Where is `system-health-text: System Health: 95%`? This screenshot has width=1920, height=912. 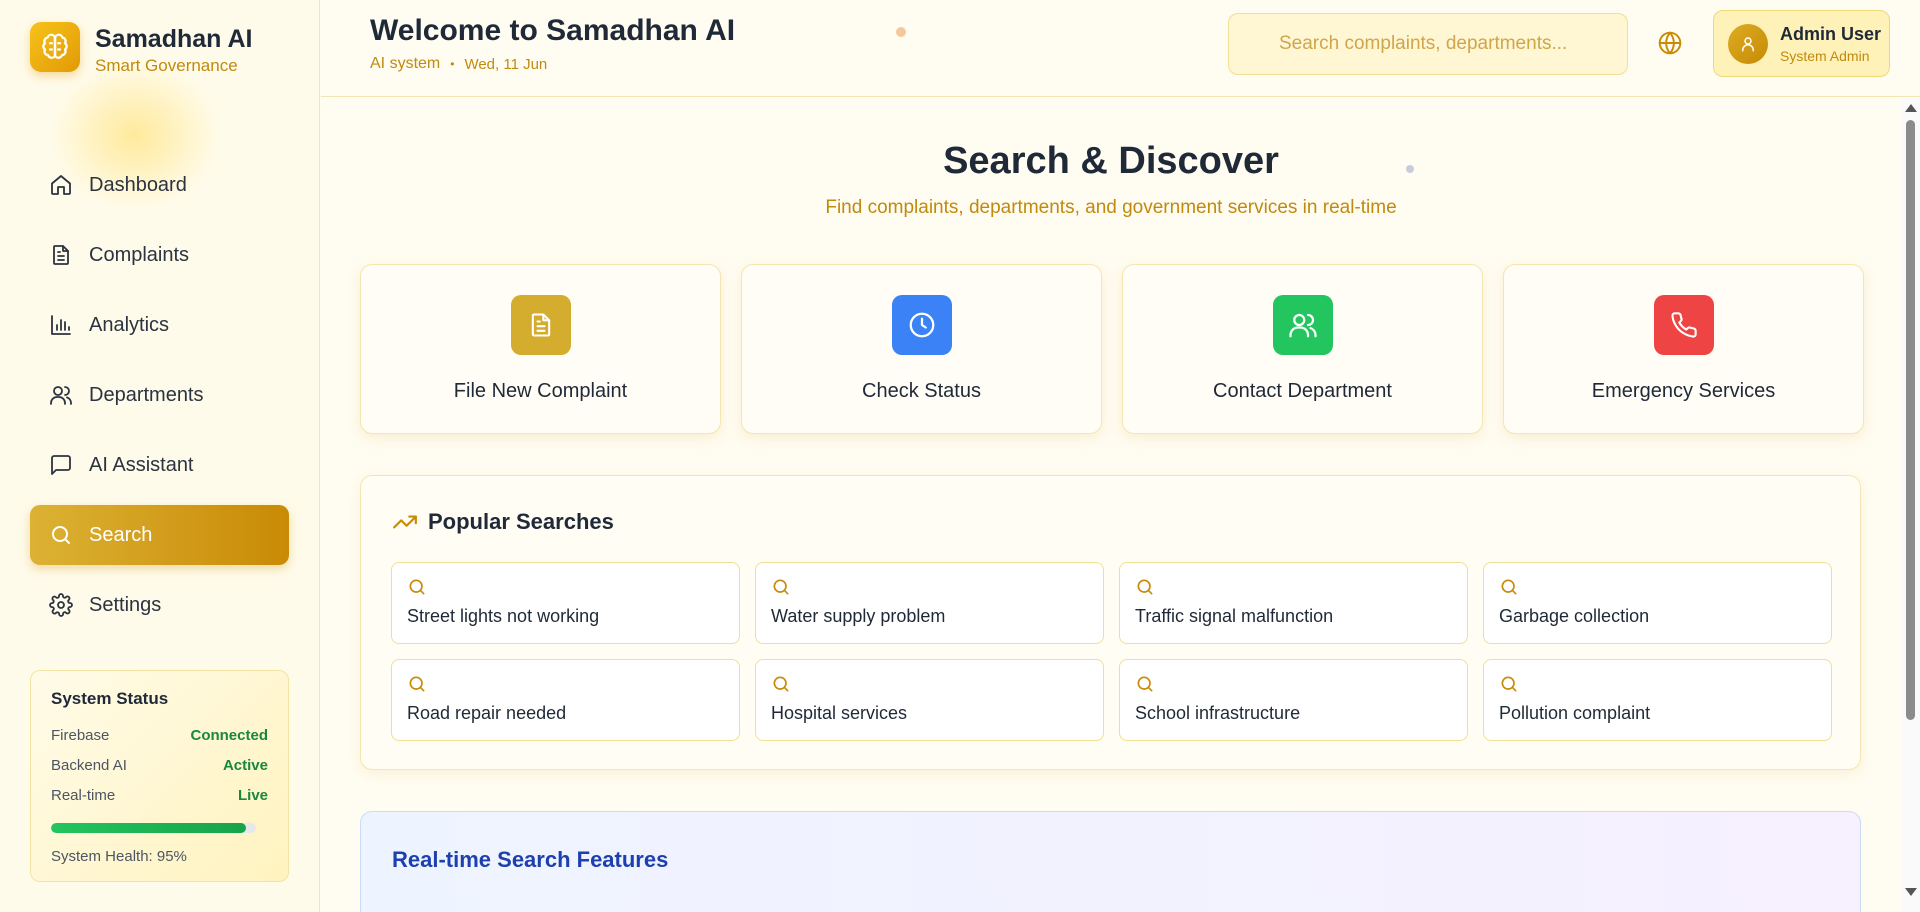 system-health-text: System Health: 95% is located at coordinates (119, 856).